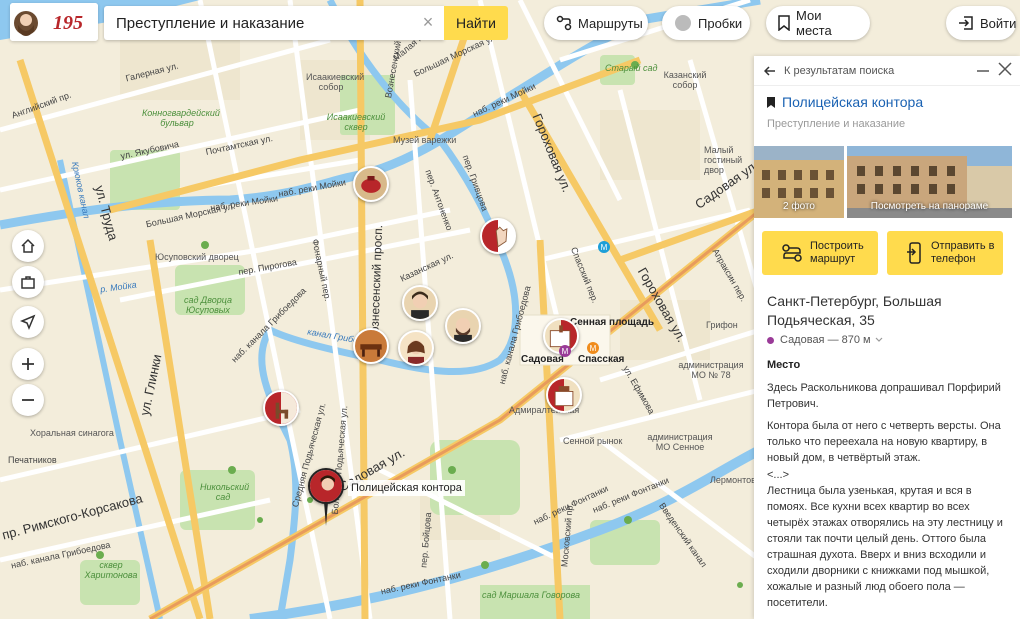 This screenshot has height=619, width=1020. I want to click on poi-marker-chair, so click(281, 408).